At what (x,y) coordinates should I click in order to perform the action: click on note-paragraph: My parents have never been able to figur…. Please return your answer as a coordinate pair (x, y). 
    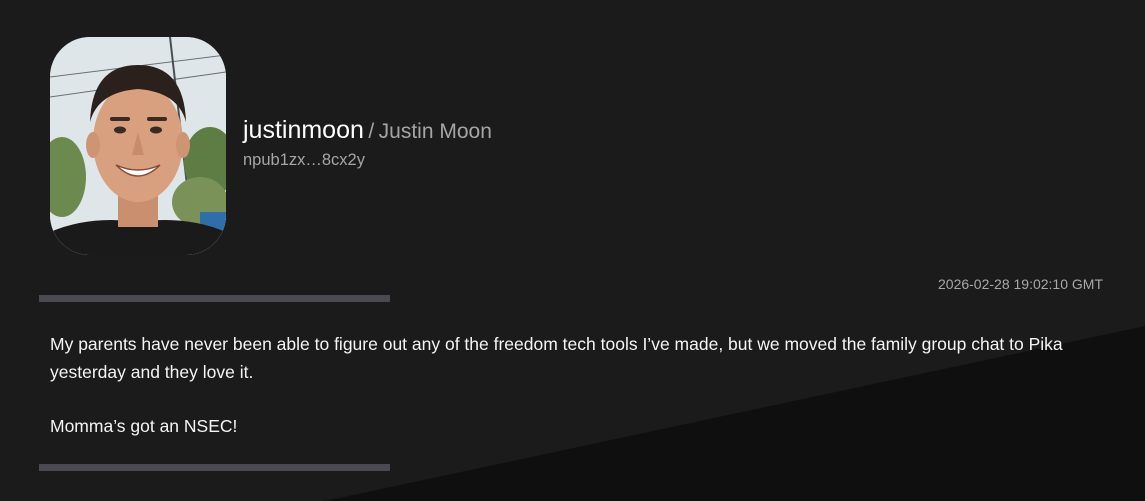
    Looking at the image, I should click on (556, 358).